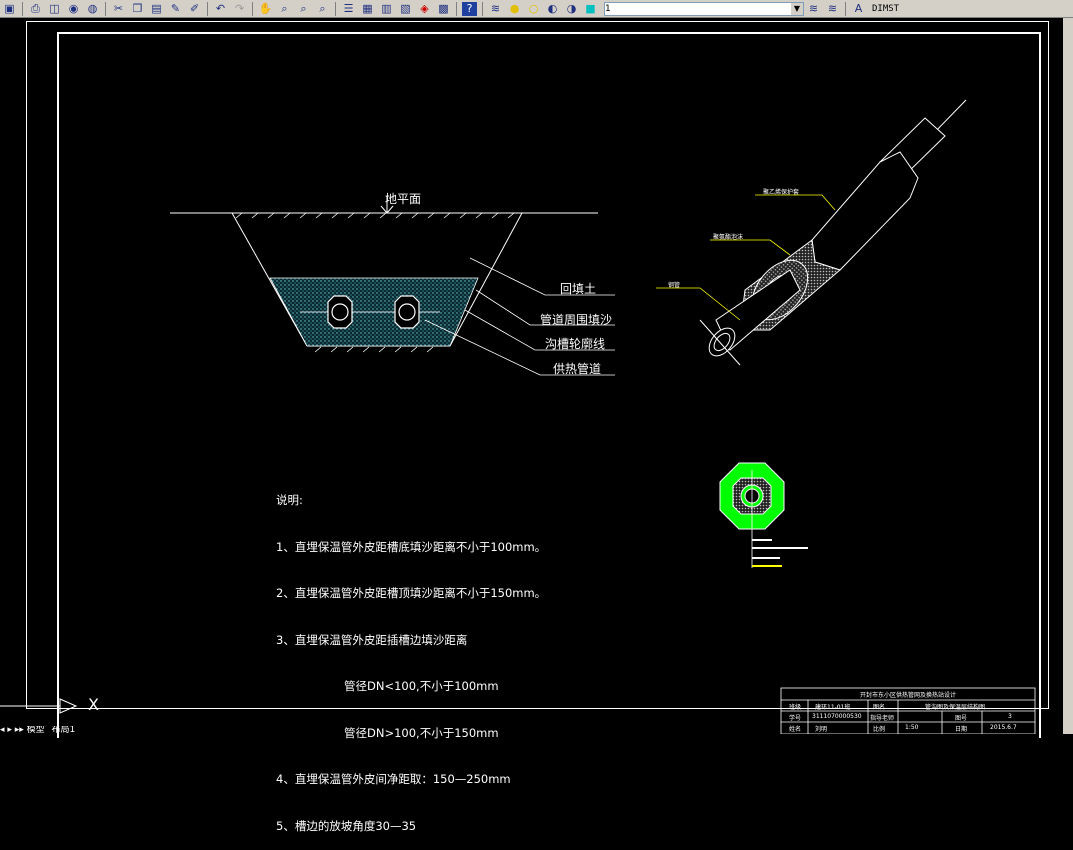 The image size is (1073, 850). Describe the element at coordinates (575, 344) in the screenshot. I see `callout-trench-outline: 沟槽轮廓线` at that location.